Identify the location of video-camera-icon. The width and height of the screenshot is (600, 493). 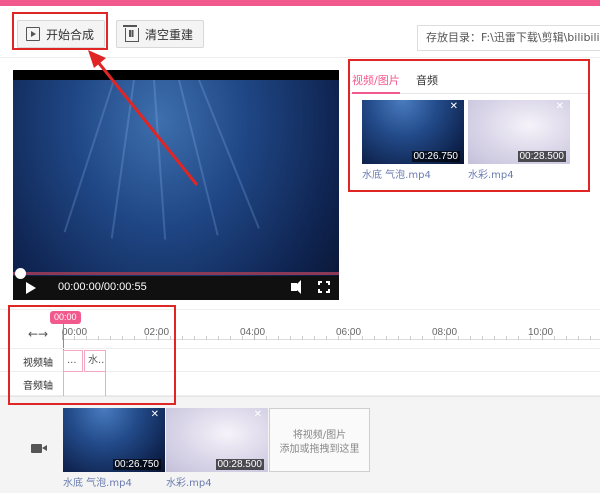
(39, 448).